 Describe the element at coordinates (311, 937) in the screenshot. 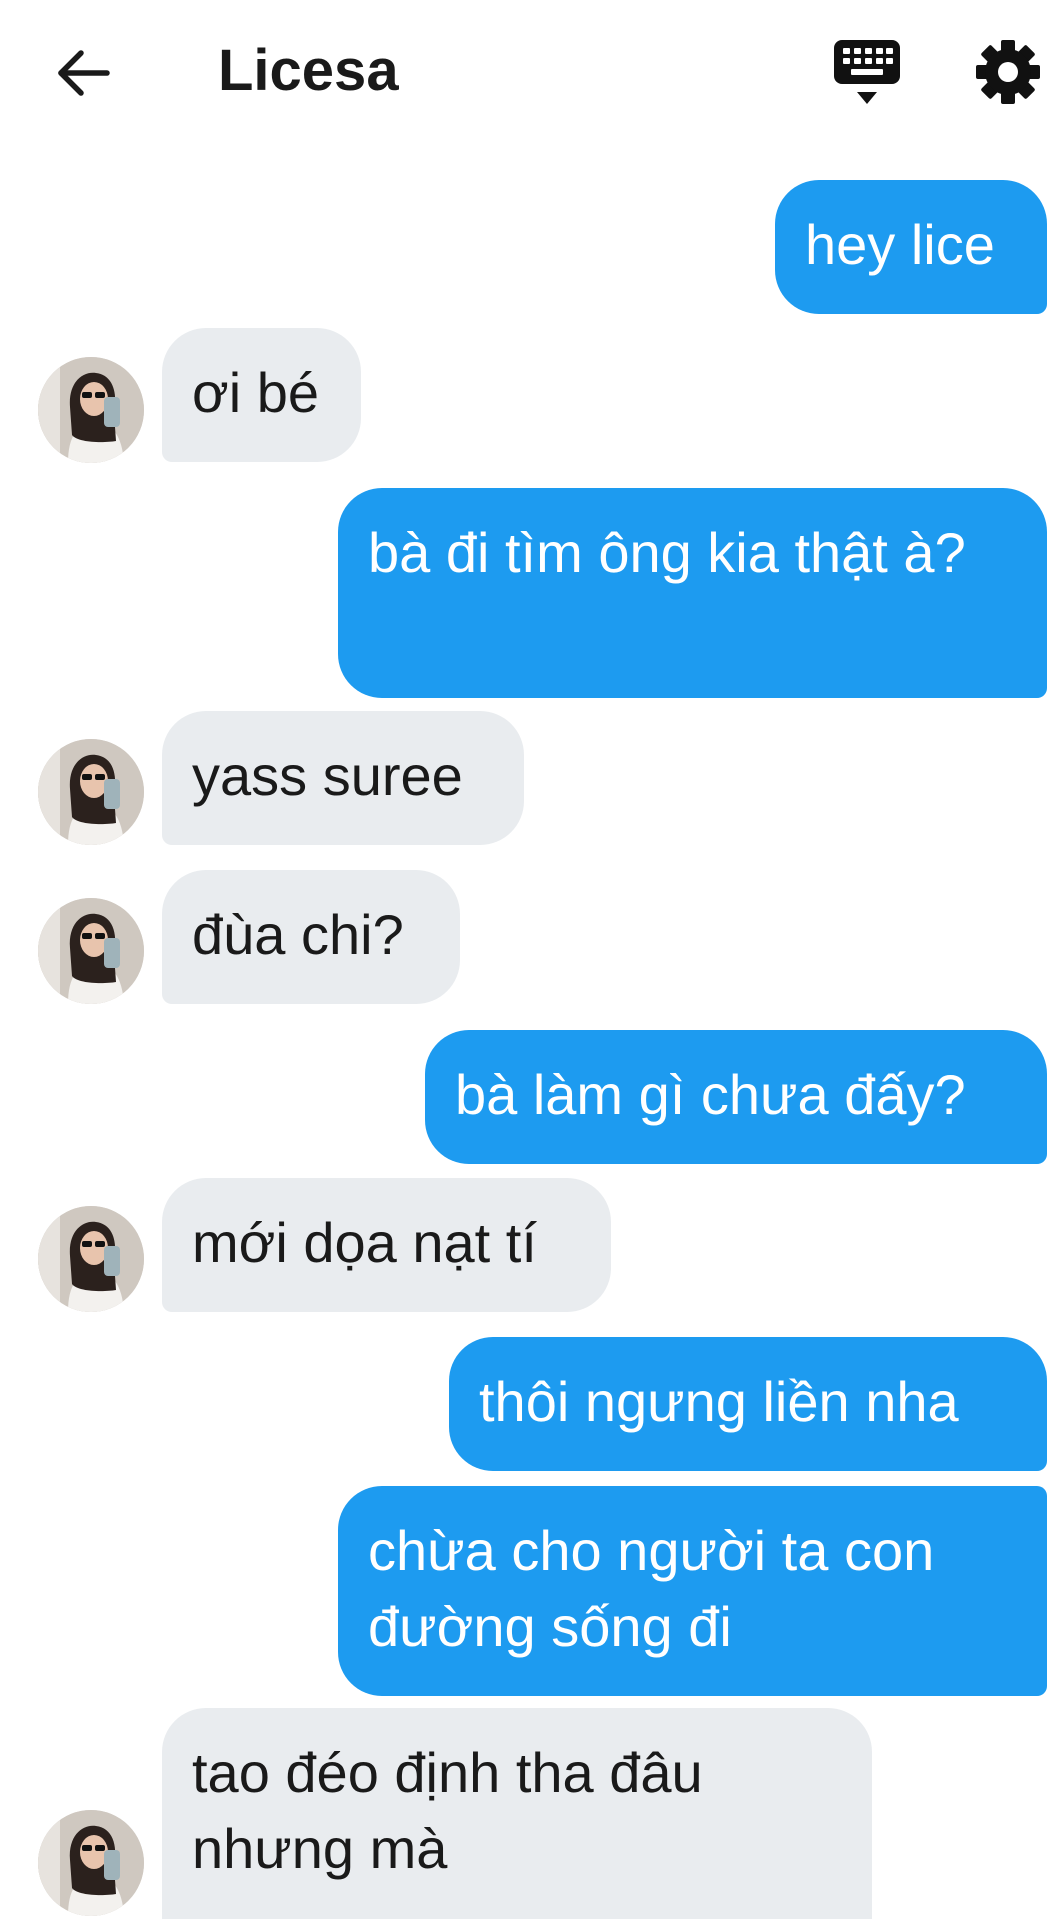

I see `incoming-message: đùa chi?` at that location.